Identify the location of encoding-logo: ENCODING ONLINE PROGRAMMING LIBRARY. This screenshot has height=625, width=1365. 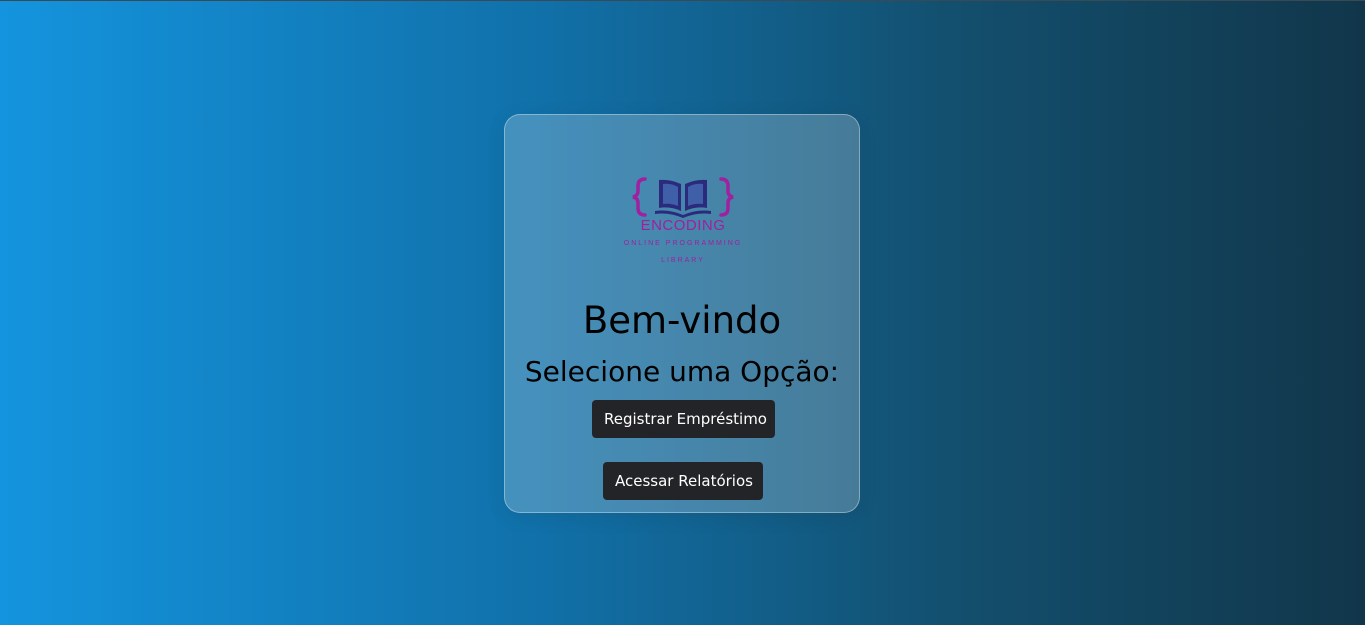
(683, 221).